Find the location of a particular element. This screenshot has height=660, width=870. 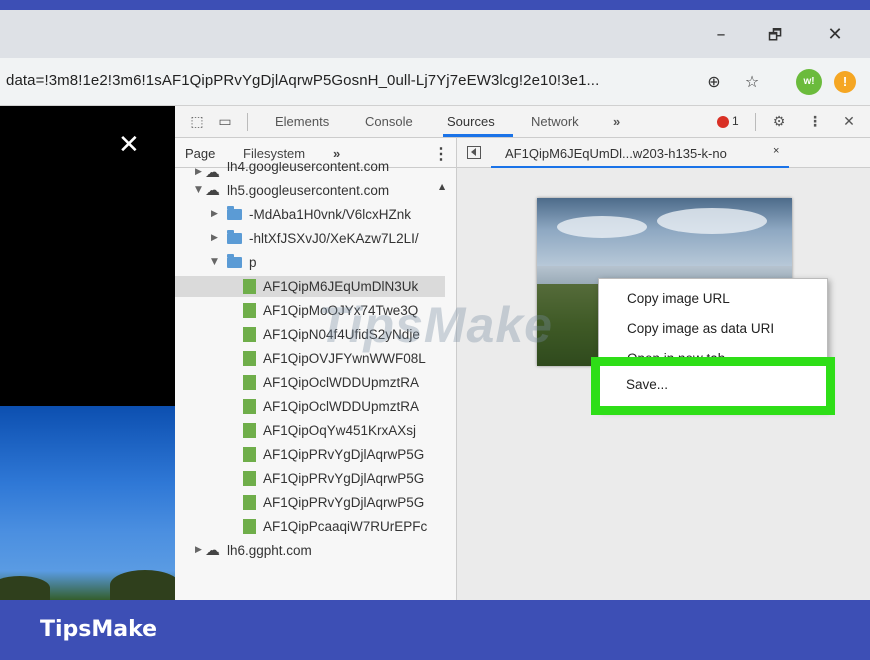

tree-item-folder: ▶ -MdAba1H0vnk/V6lcxHZnk is located at coordinates (310, 214).